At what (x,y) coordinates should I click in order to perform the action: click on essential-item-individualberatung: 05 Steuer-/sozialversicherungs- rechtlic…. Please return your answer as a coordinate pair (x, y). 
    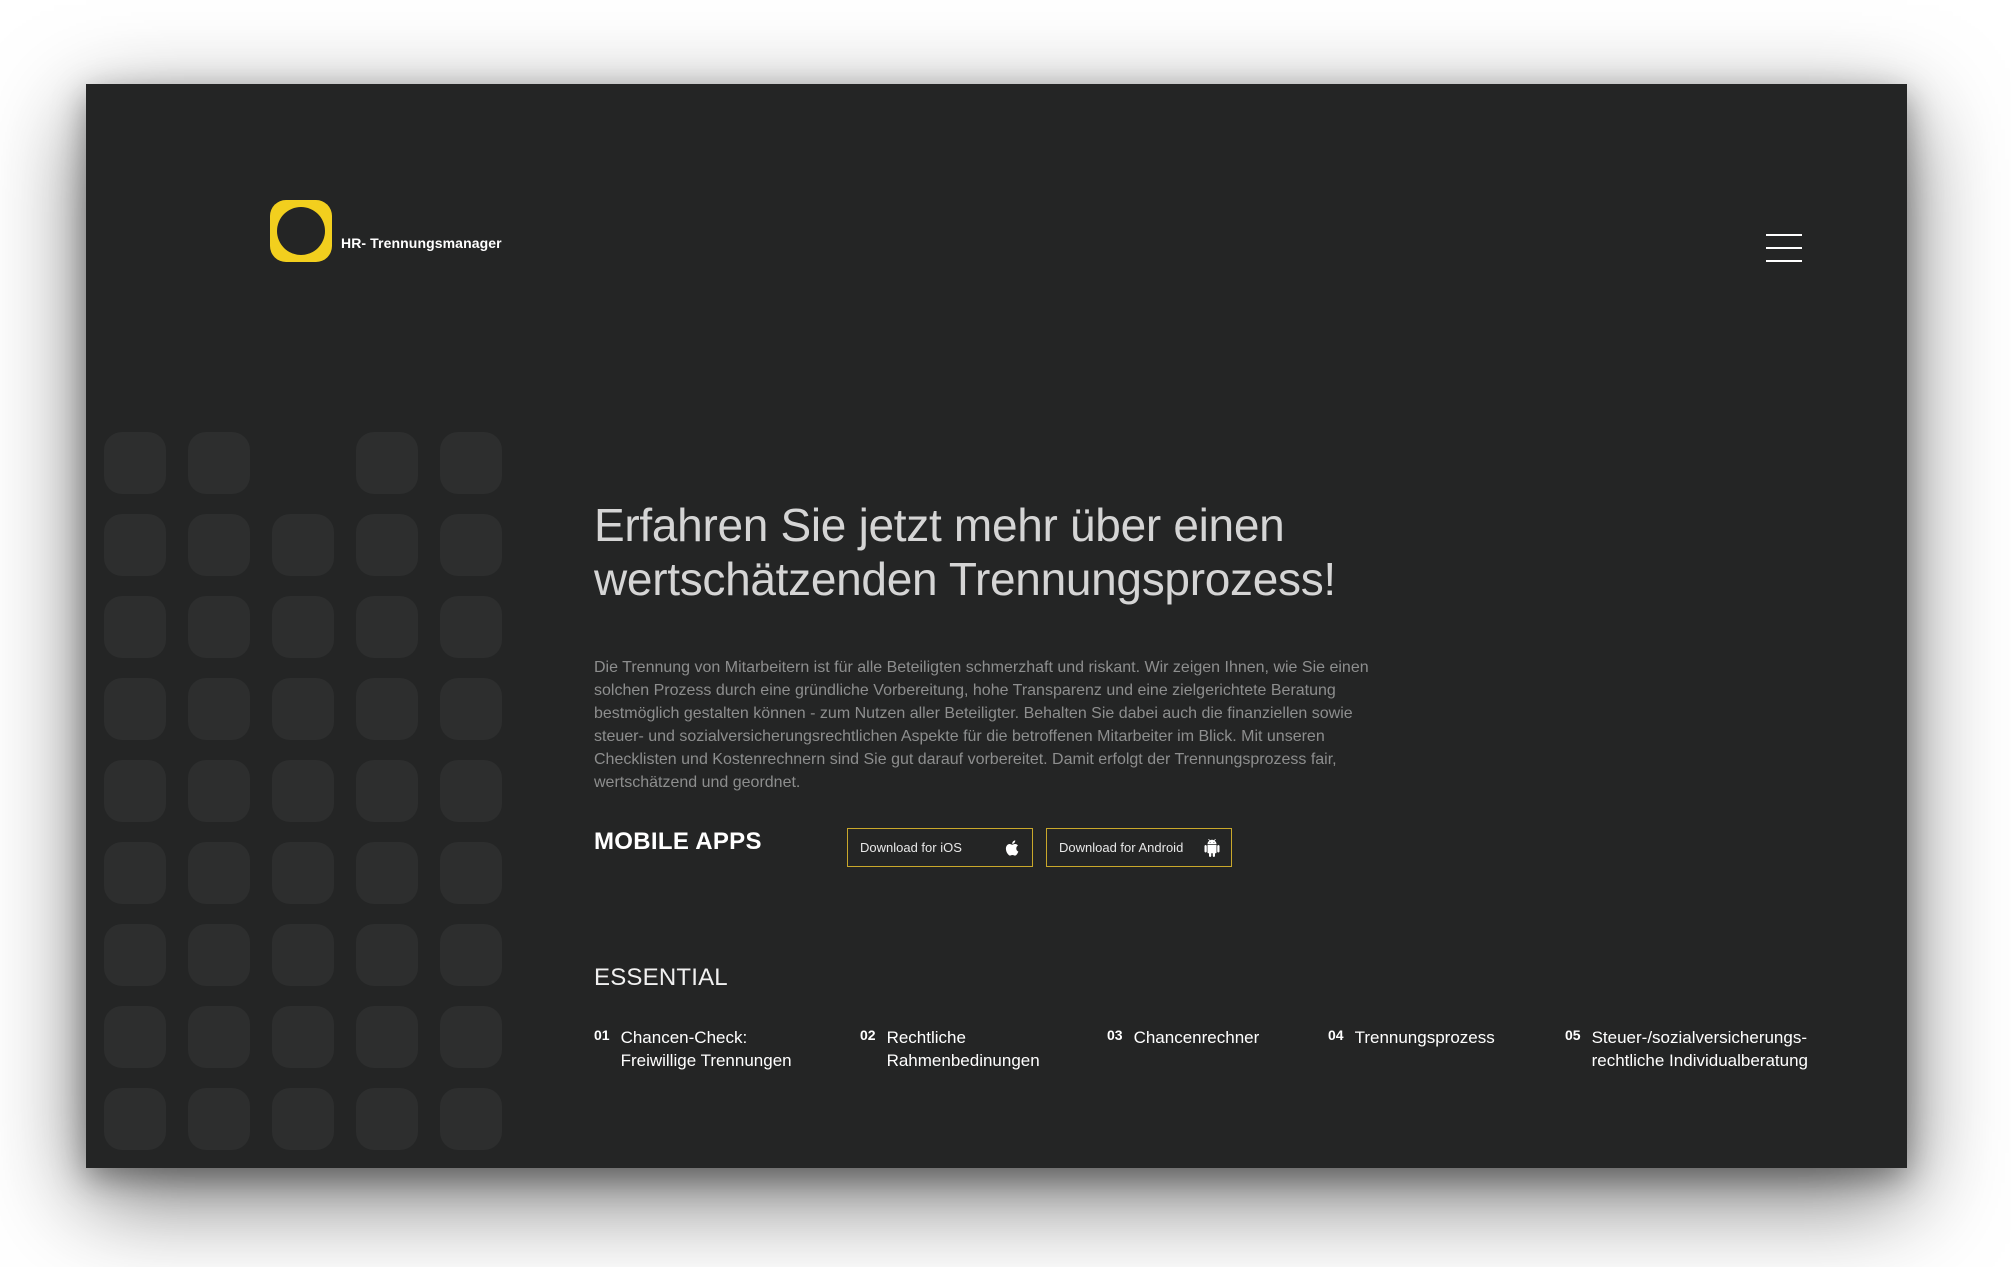
    Looking at the image, I should click on (1686, 1049).